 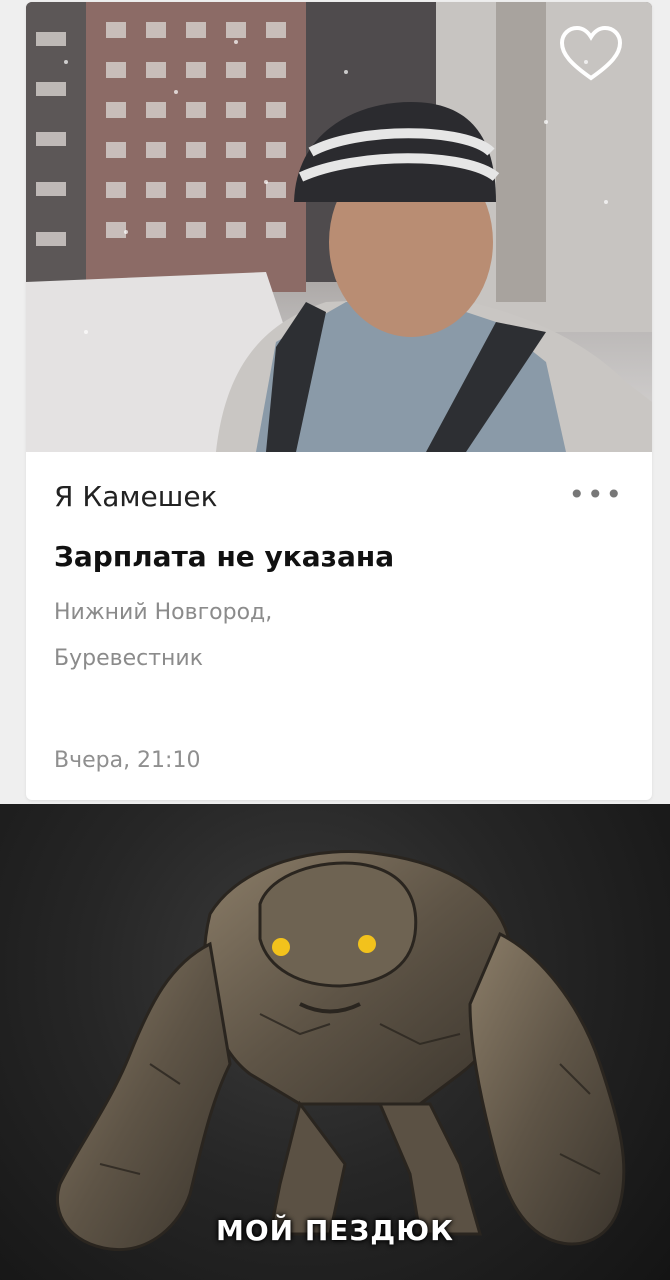 I want to click on golem-left-arm, so click(x=143, y=1096).